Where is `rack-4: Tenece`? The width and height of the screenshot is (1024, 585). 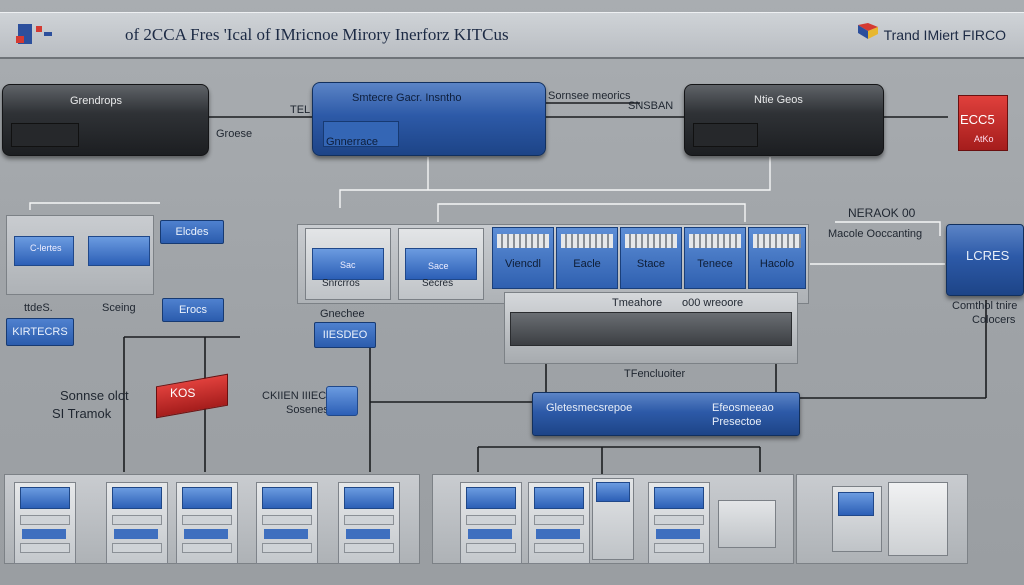
rack-4: Tenece is located at coordinates (715, 258).